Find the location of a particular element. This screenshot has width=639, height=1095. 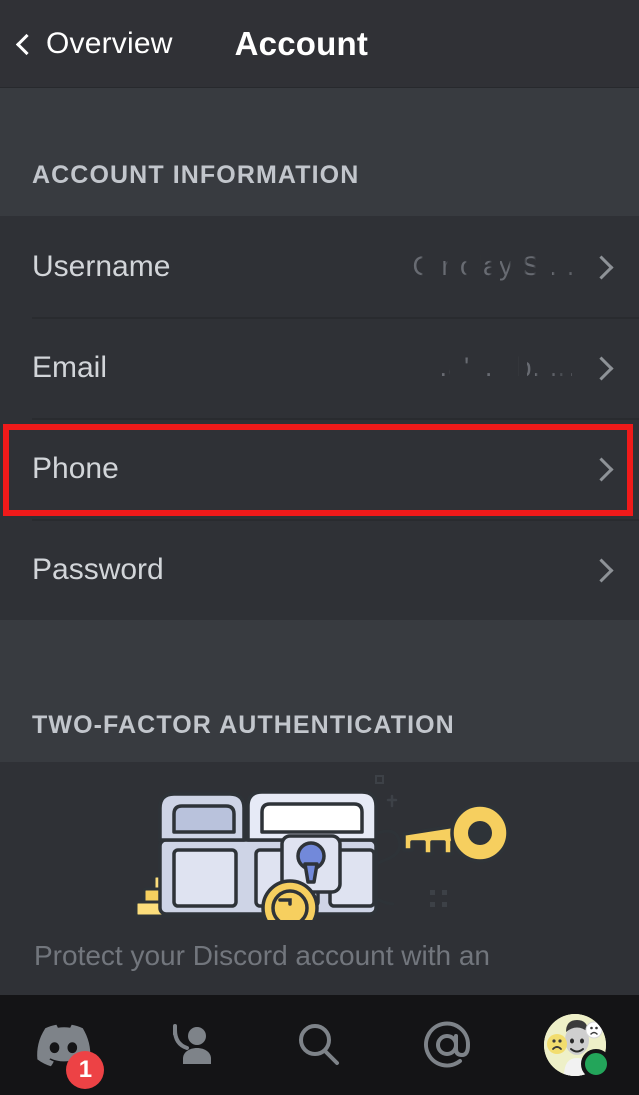

row-label: Phone is located at coordinates (75, 468).